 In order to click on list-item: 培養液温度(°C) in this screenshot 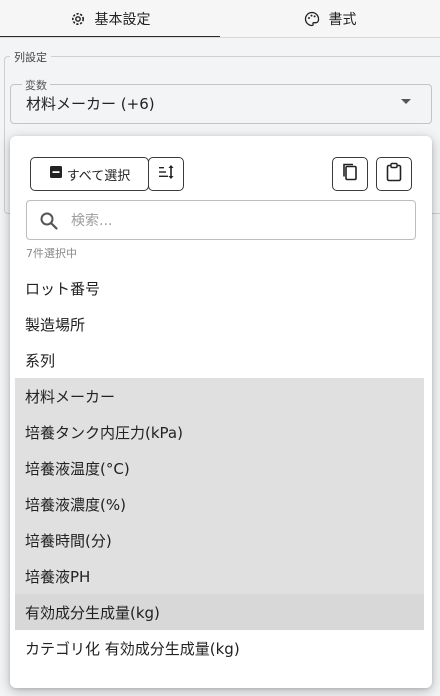, I will do `click(219, 468)`.